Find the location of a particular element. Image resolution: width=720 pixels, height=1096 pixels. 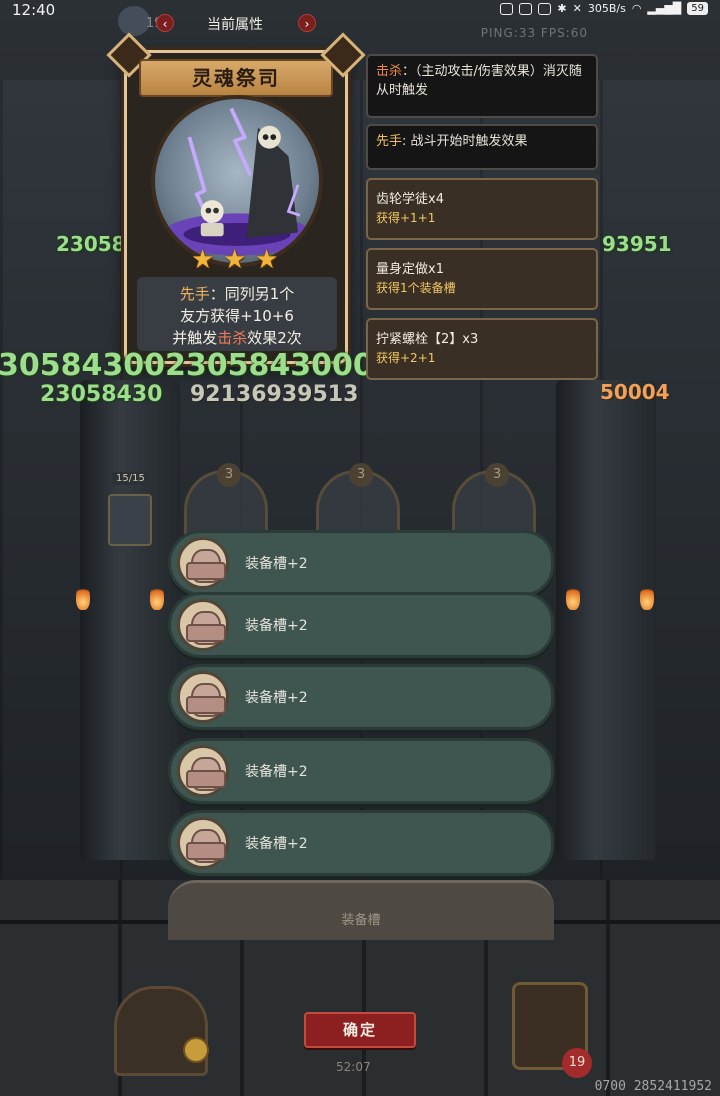

buff-entry: 量身定做x1 获得1个装备槽 is located at coordinates (482, 279).